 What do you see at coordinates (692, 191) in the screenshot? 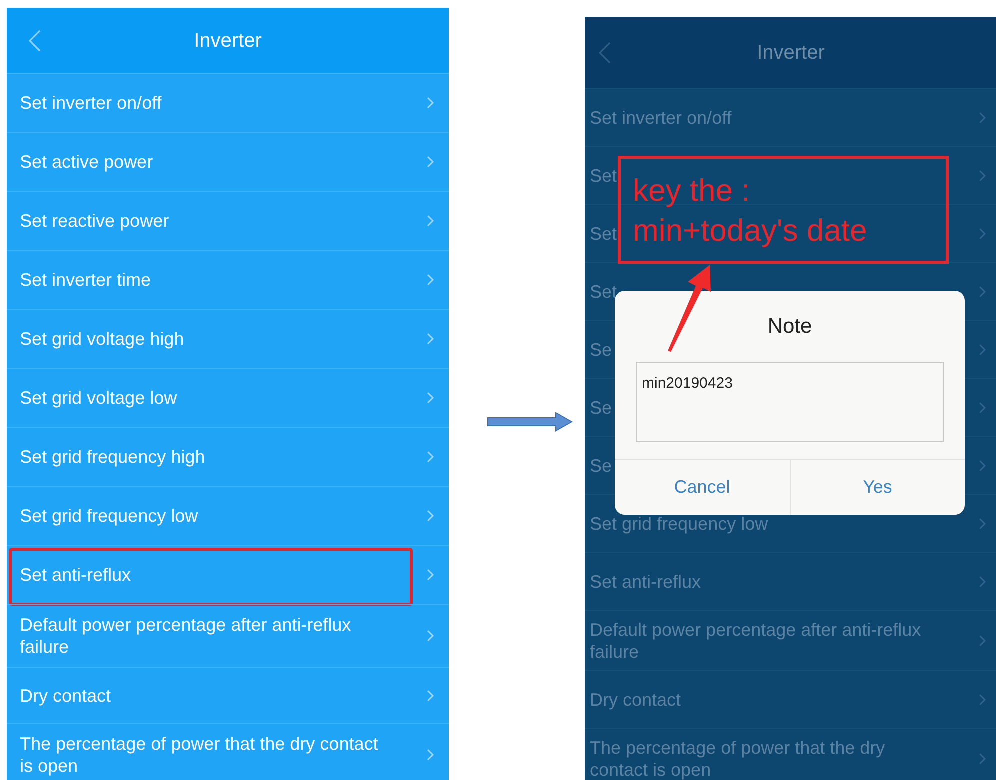
I see `annotation-text: key the :` at bounding box center [692, 191].